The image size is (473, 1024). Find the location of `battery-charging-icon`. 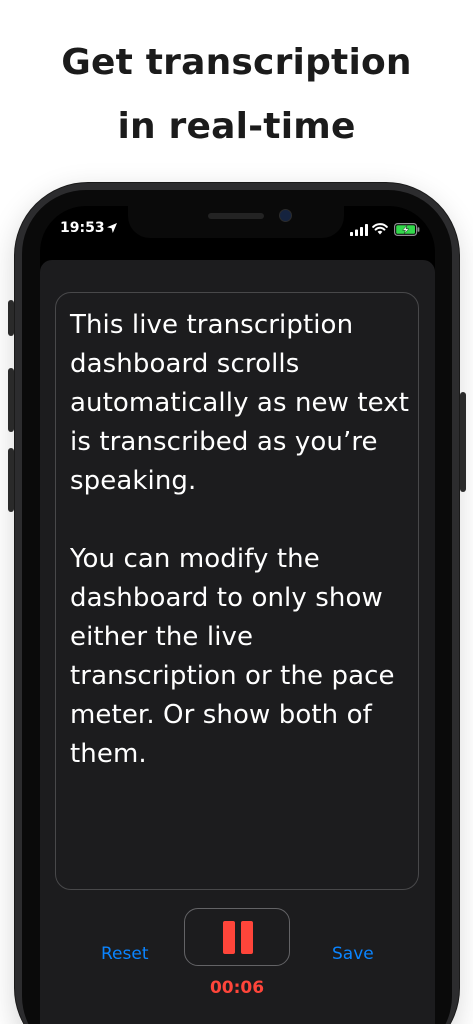

battery-charging-icon is located at coordinates (407, 229).